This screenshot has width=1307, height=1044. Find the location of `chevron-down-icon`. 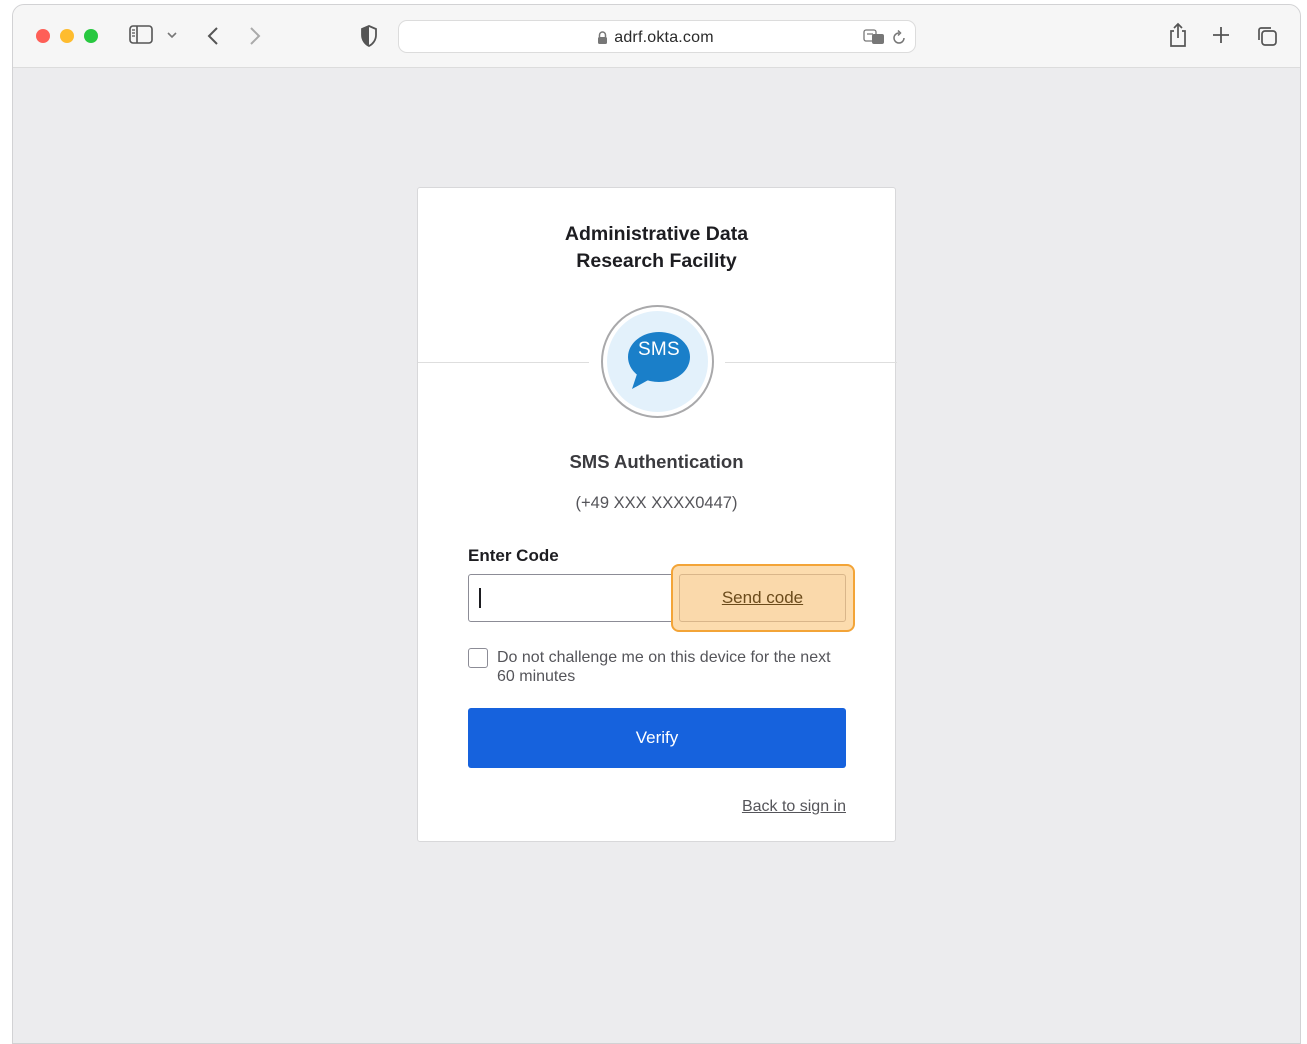

chevron-down-icon is located at coordinates (172, 35).